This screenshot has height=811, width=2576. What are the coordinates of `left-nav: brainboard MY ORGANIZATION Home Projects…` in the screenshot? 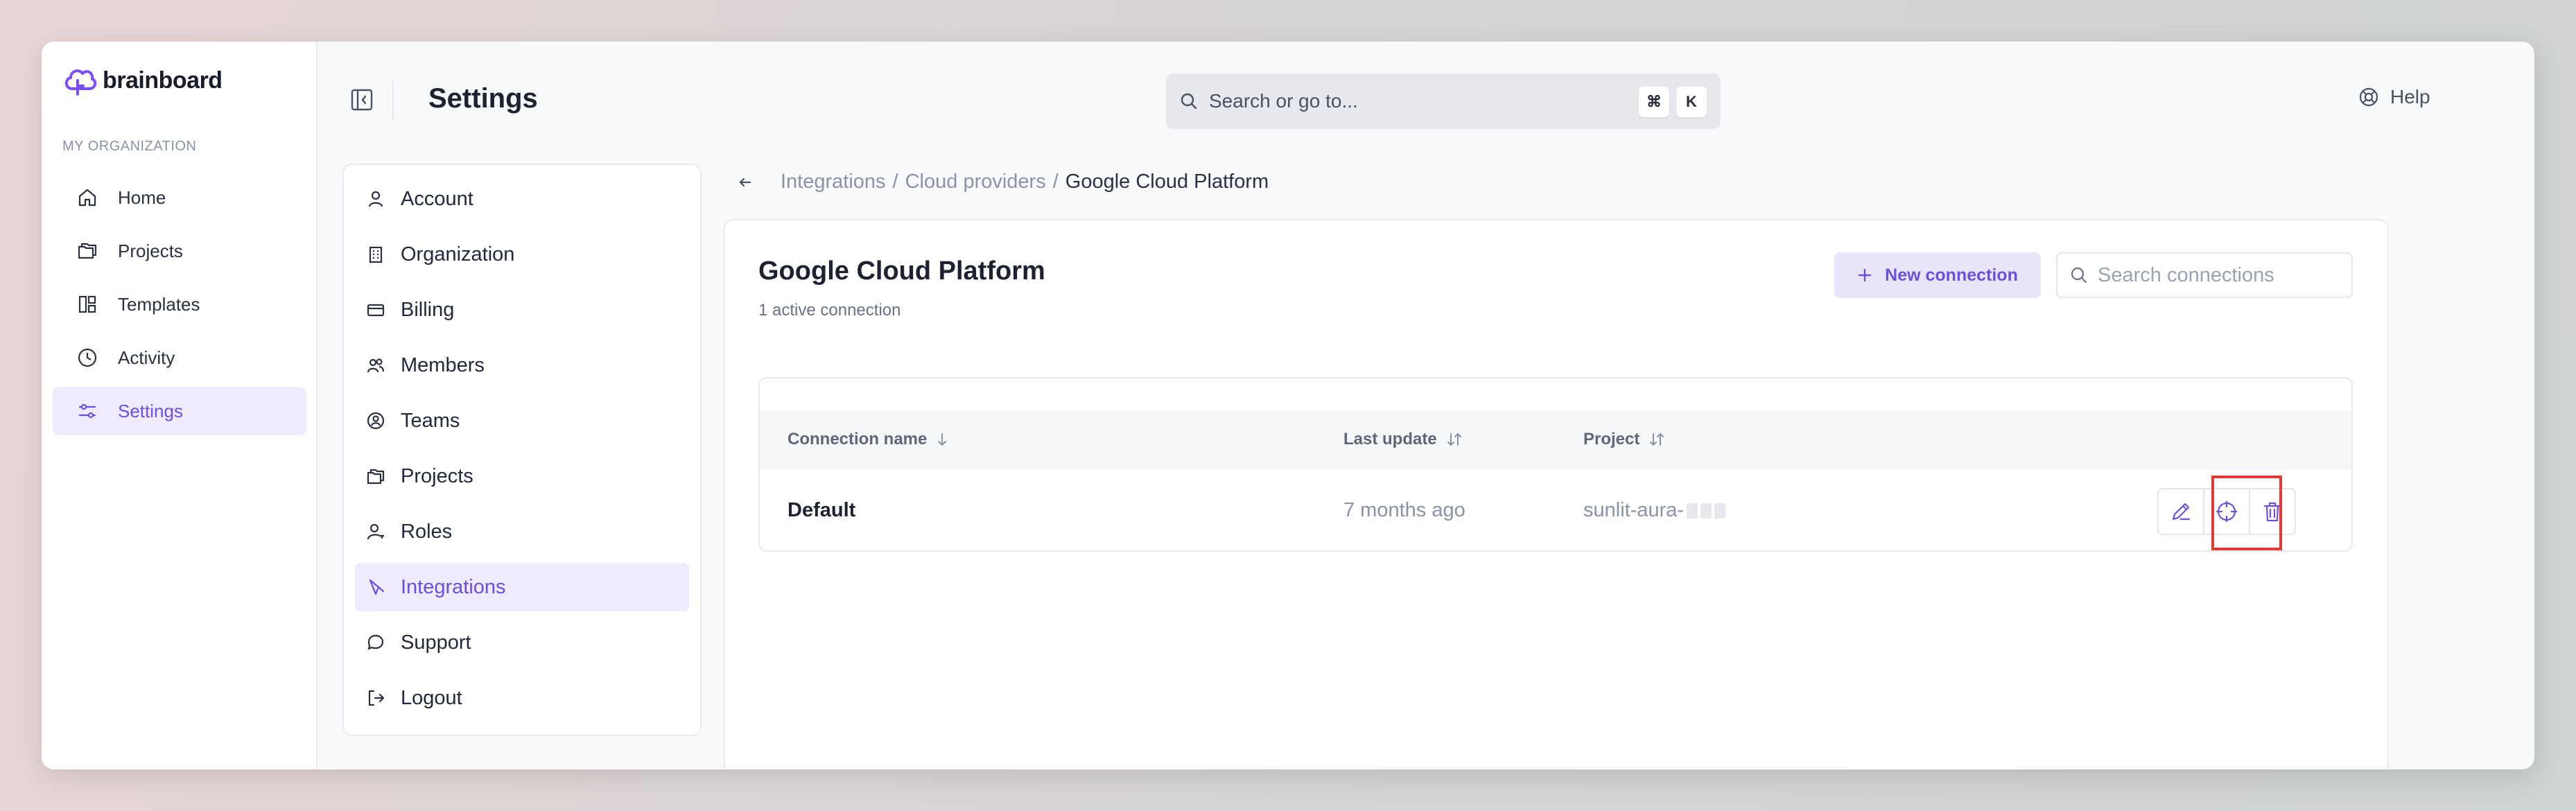 It's located at (179, 405).